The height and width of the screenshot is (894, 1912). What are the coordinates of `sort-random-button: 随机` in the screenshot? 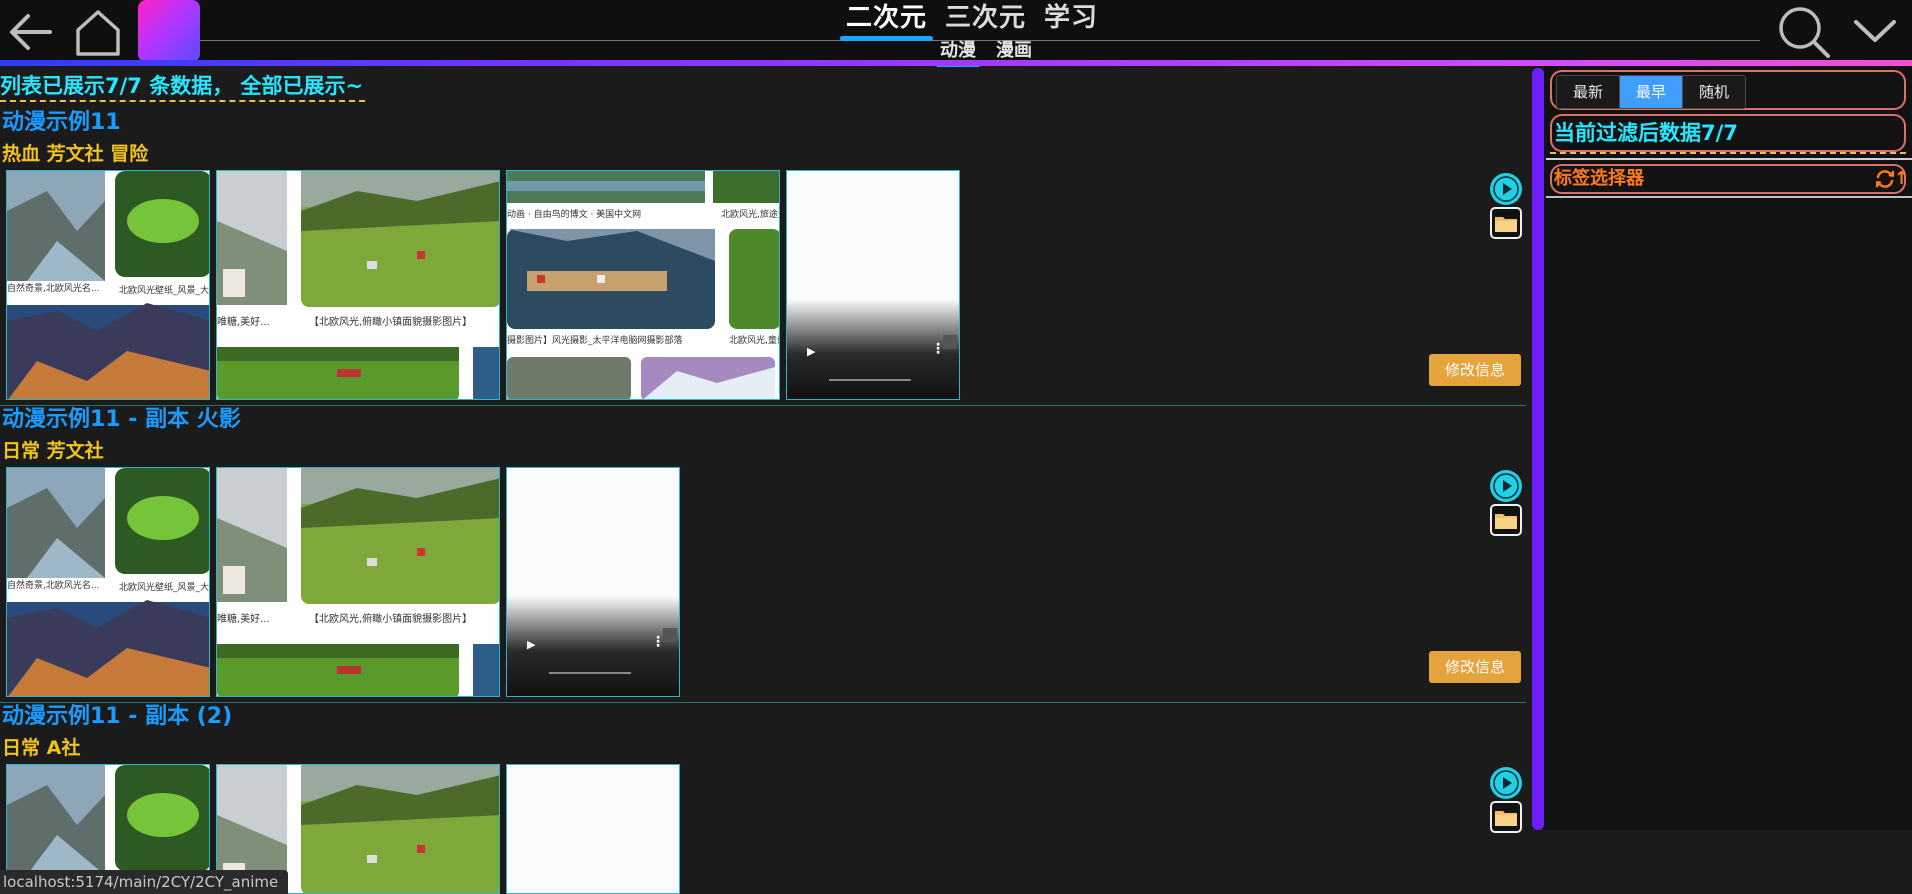 It's located at (1714, 92).